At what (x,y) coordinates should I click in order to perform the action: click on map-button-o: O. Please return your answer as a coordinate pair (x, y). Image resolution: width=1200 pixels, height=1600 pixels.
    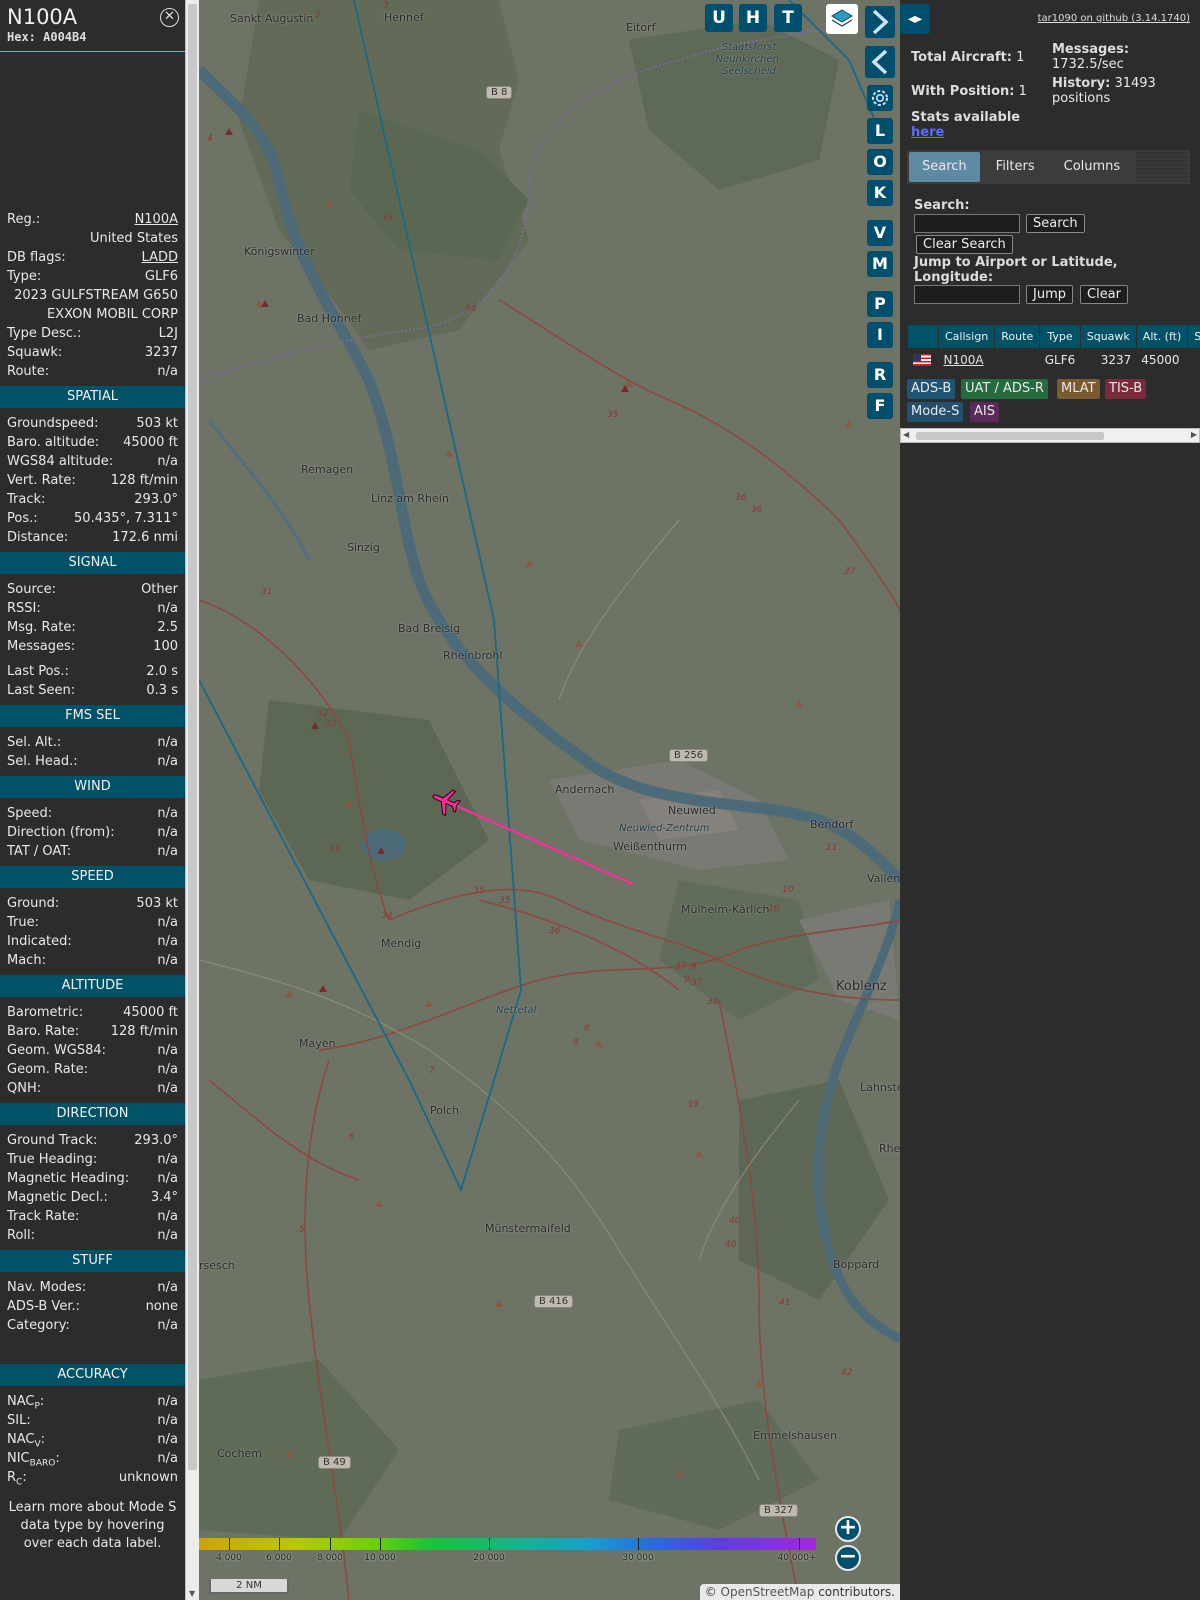
    Looking at the image, I should click on (880, 162).